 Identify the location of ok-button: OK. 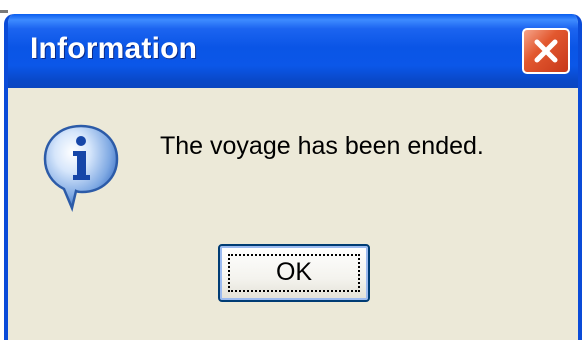
(294, 273).